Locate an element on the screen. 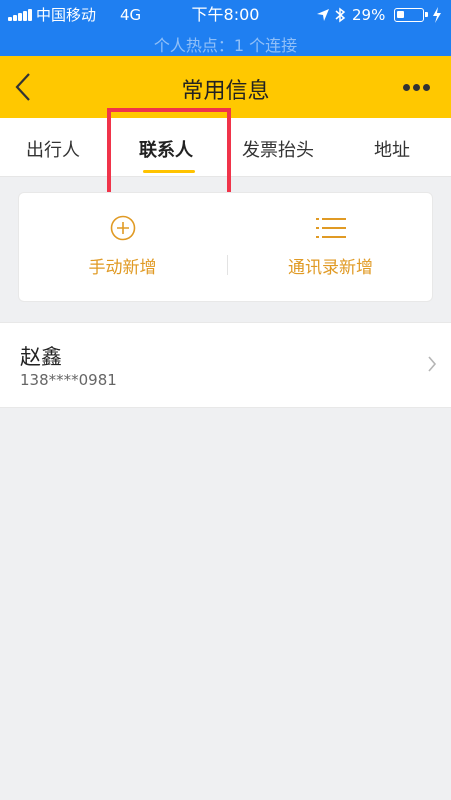 This screenshot has height=800, width=451. hotspot-banner: 个人热点：1 个连接 is located at coordinates (225, 44).